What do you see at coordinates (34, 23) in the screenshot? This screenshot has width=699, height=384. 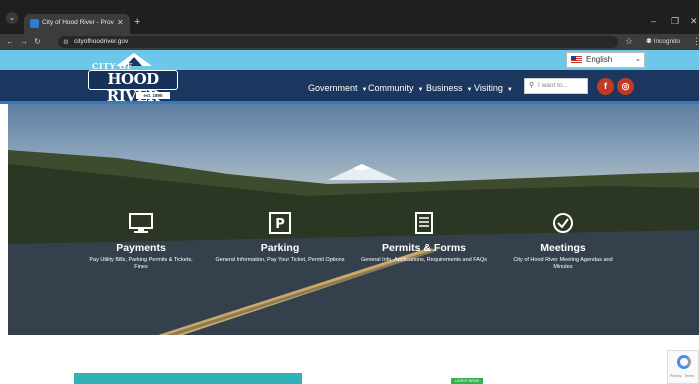 I see `site-favicon-icon` at bounding box center [34, 23].